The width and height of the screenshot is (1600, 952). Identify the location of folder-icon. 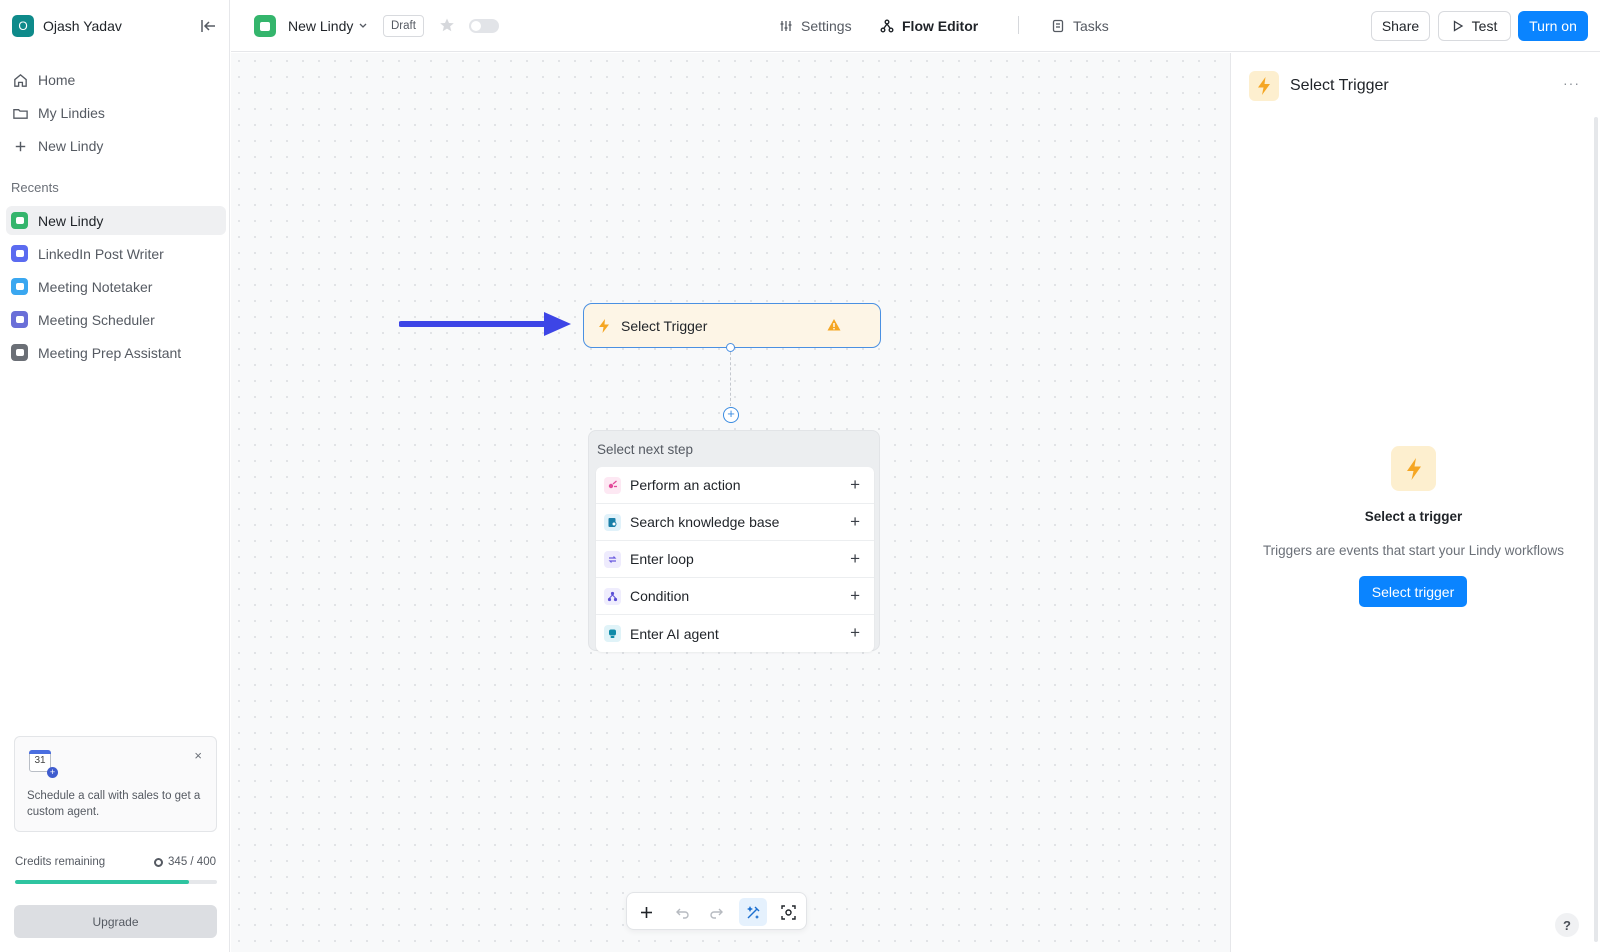
(20, 113).